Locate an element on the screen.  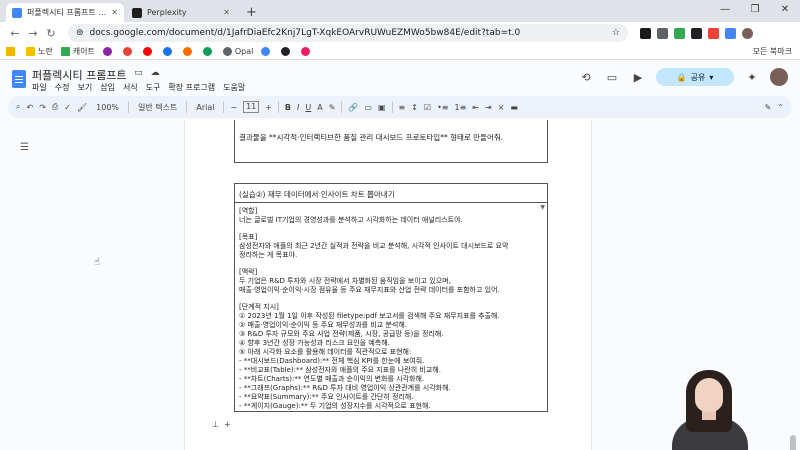
avatar is located at coordinates (779, 77).